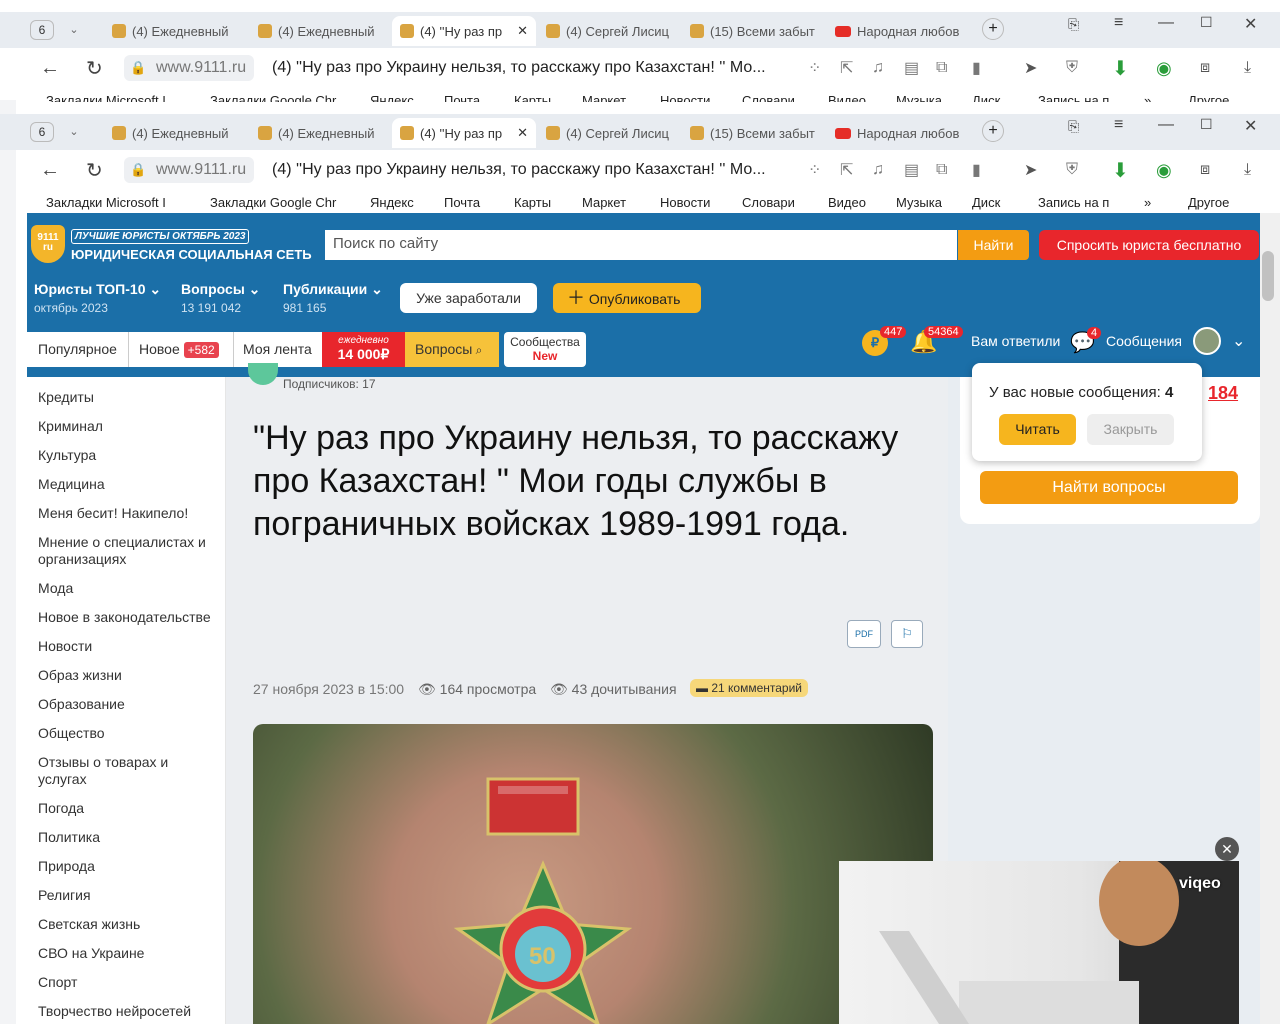  I want to click on menu-item: Меня бесит! Накипело!, so click(113, 513).